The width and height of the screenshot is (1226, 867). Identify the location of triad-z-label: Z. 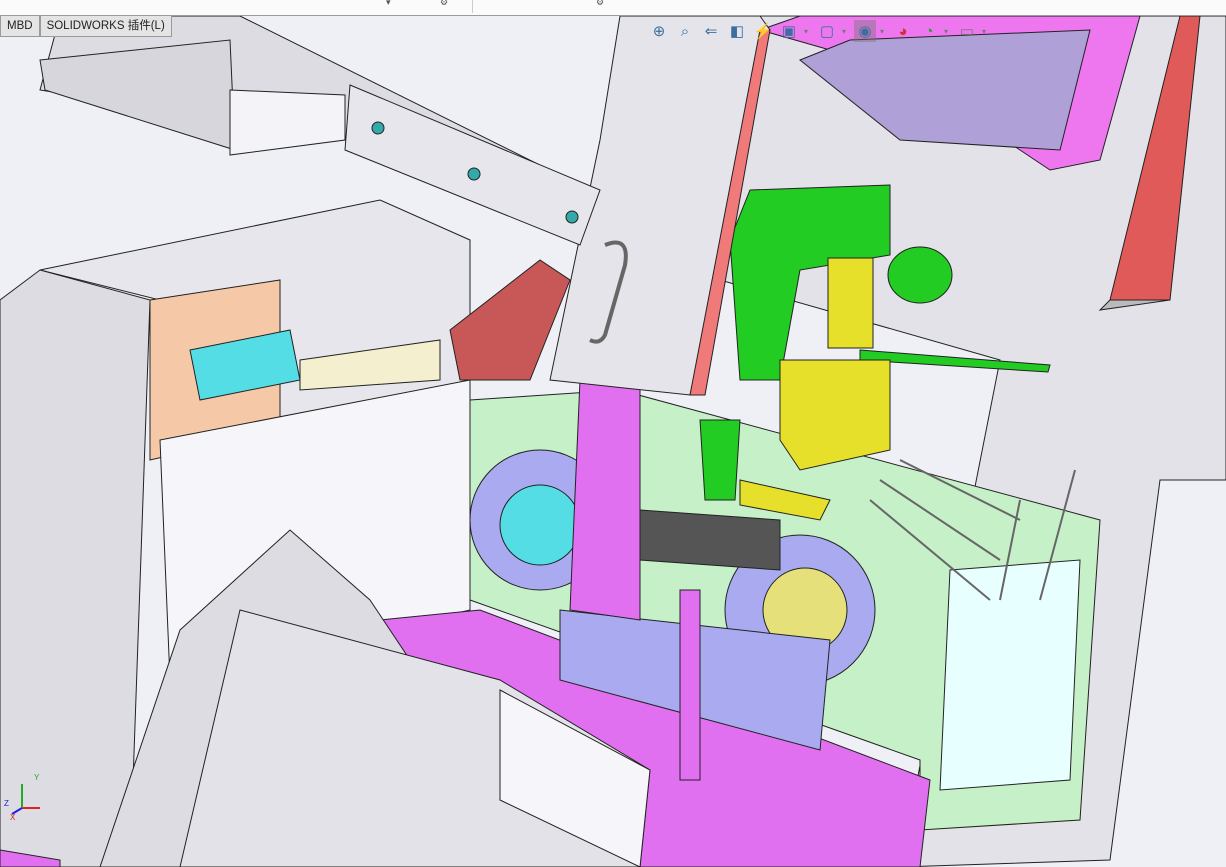
(6, 803).